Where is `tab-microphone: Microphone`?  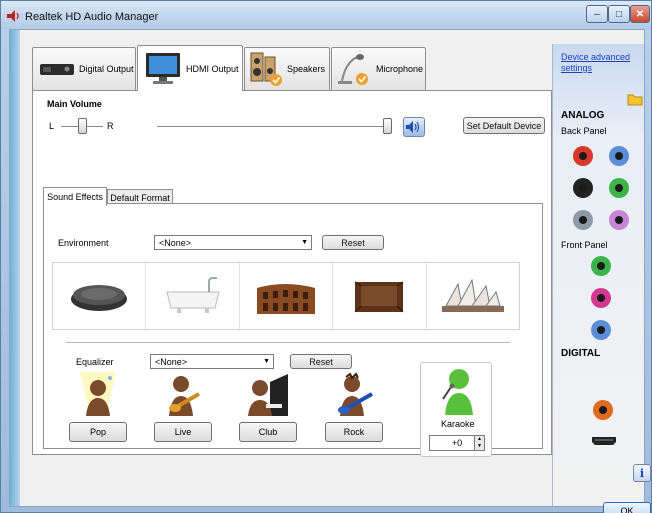
tab-microphone: Microphone is located at coordinates (378, 68).